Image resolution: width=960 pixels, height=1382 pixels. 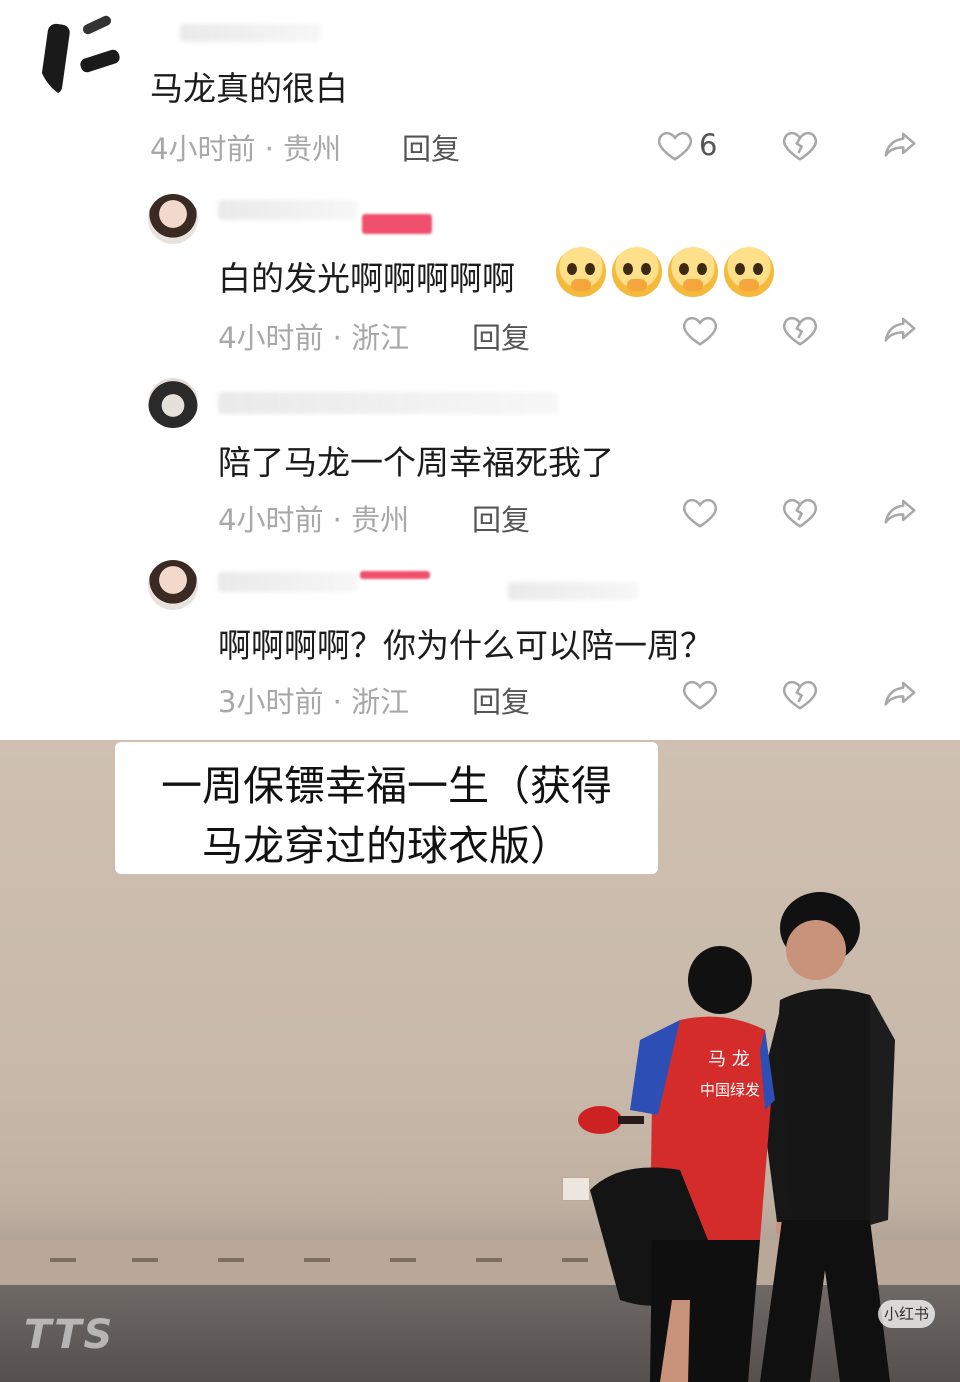 I want to click on comment-text: 啊啊啊啊？你为什么可以陪一周？, so click(x=465, y=645).